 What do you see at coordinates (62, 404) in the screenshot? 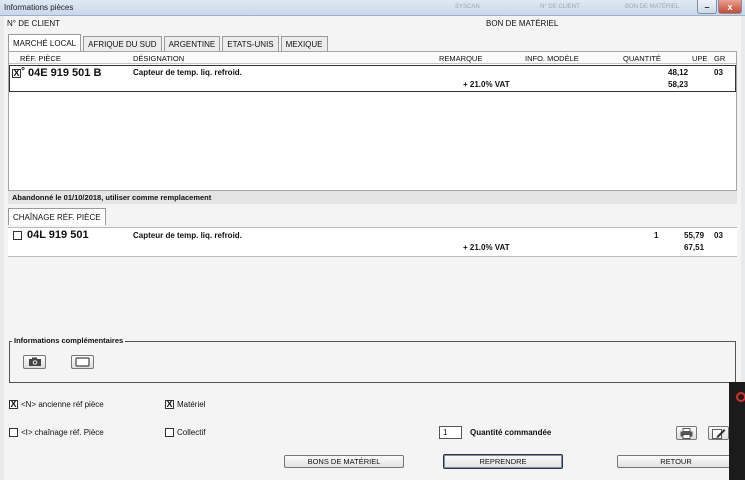
I see `old-ref-label: <N> ancienne réf pièce` at bounding box center [62, 404].